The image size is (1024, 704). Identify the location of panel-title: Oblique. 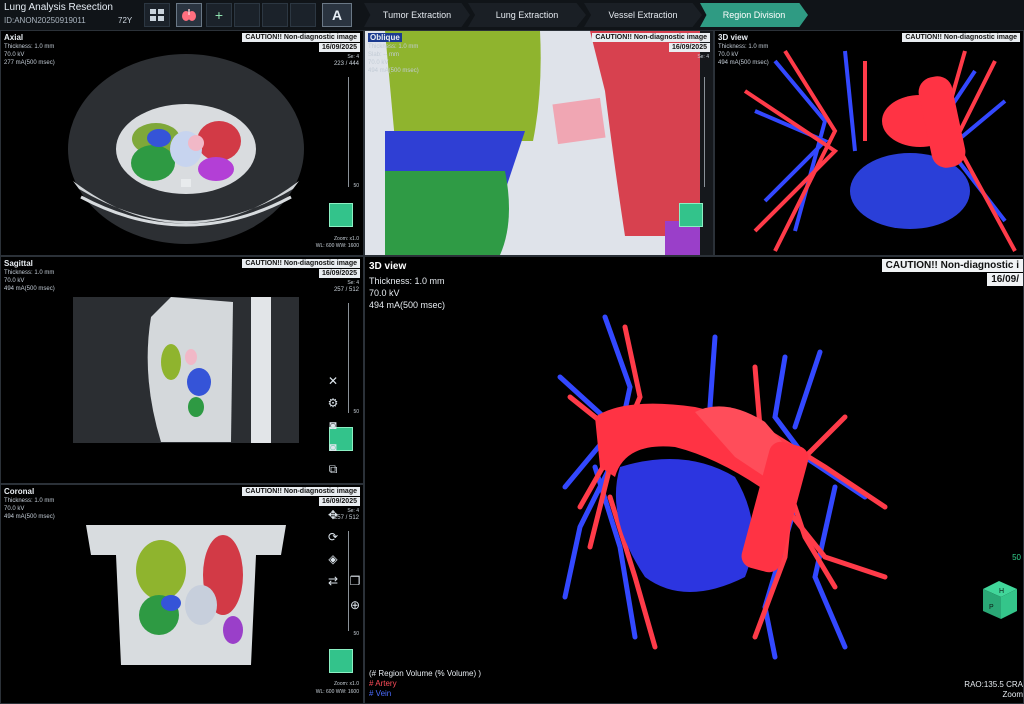
(385, 37).